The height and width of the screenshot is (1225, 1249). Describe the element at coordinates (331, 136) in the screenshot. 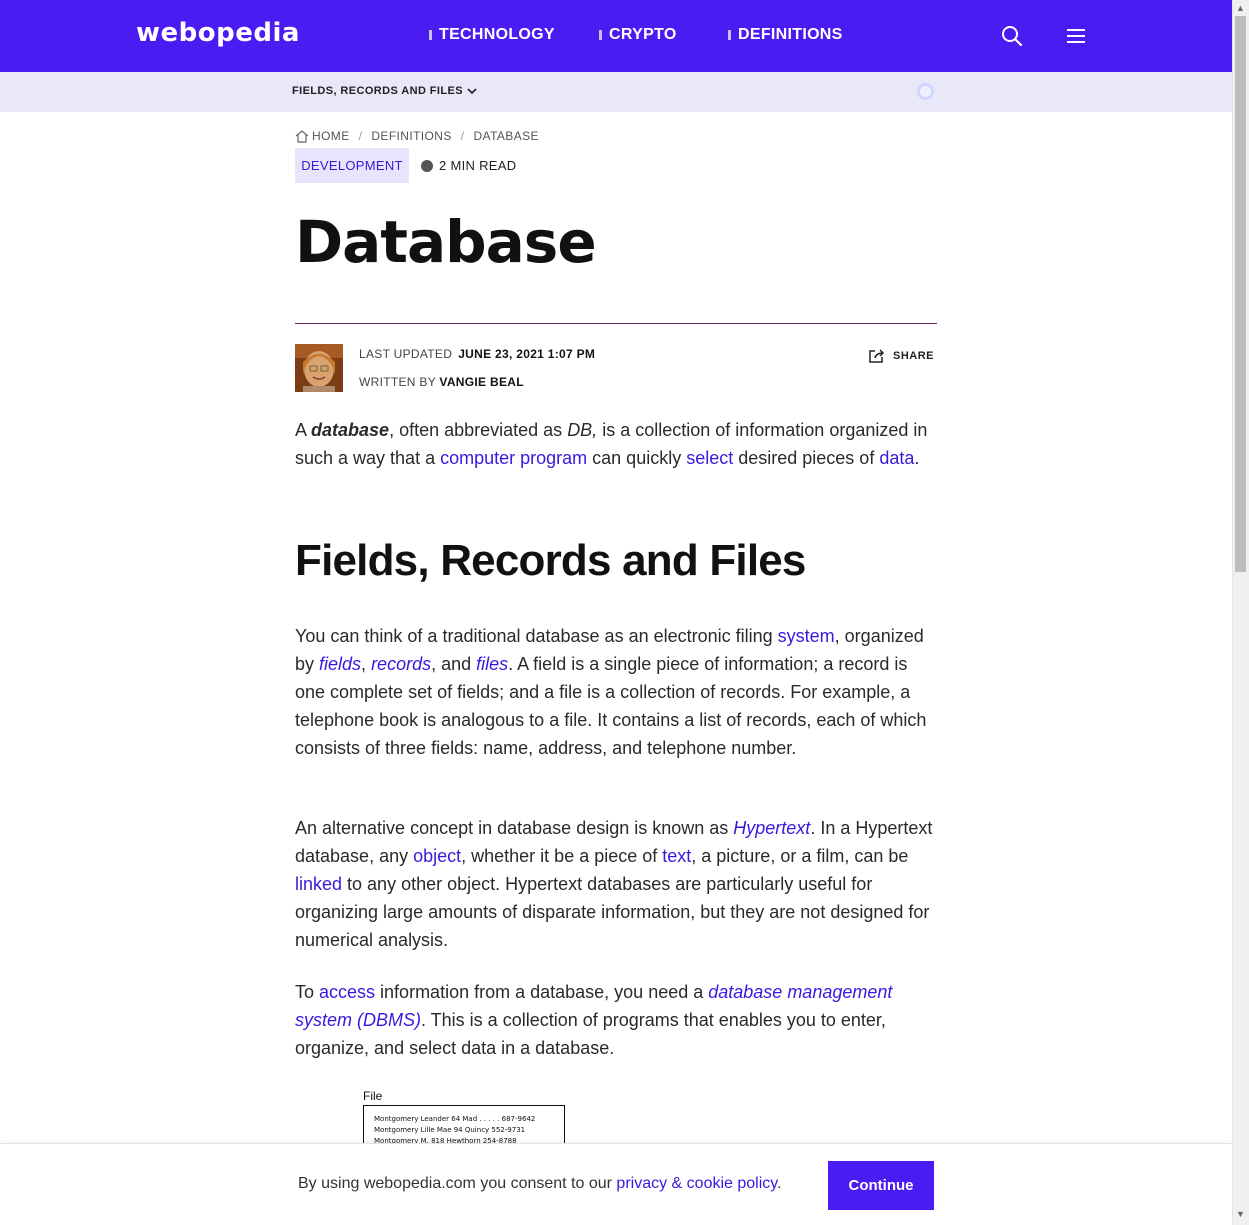

I see `breadcrumb-home: HOME` at that location.